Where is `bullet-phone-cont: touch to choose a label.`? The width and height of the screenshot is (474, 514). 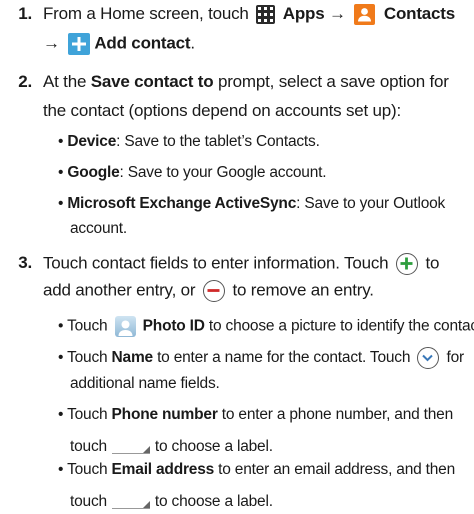 bullet-phone-cont: touch to choose a label. is located at coordinates (171, 444).